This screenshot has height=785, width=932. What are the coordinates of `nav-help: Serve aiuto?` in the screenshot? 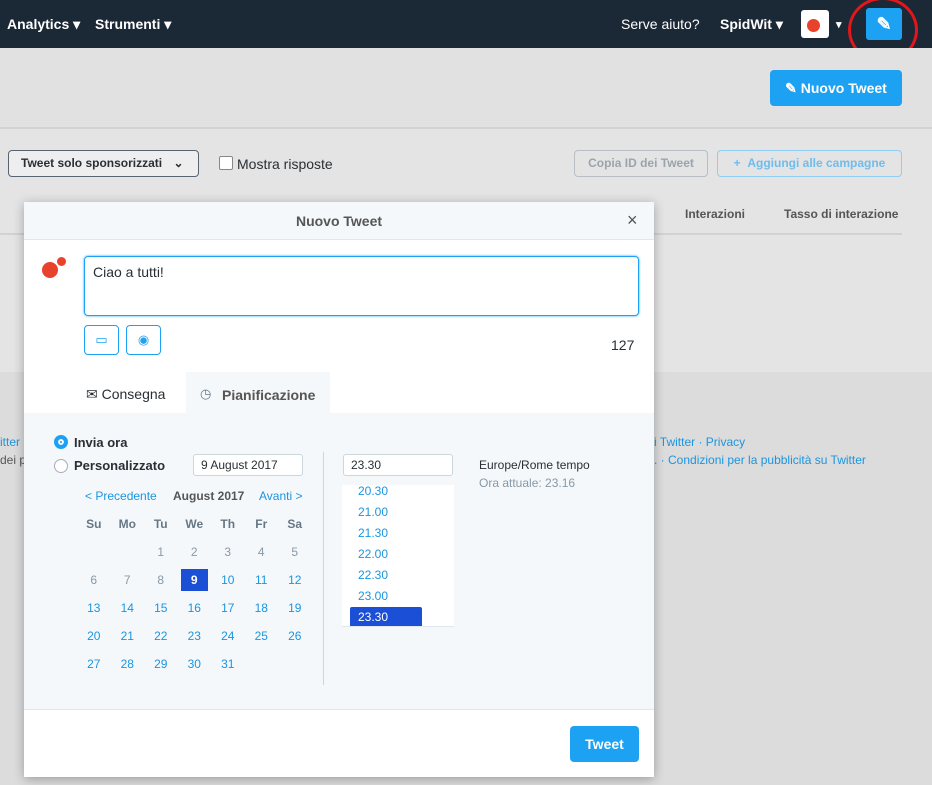 It's located at (660, 24).